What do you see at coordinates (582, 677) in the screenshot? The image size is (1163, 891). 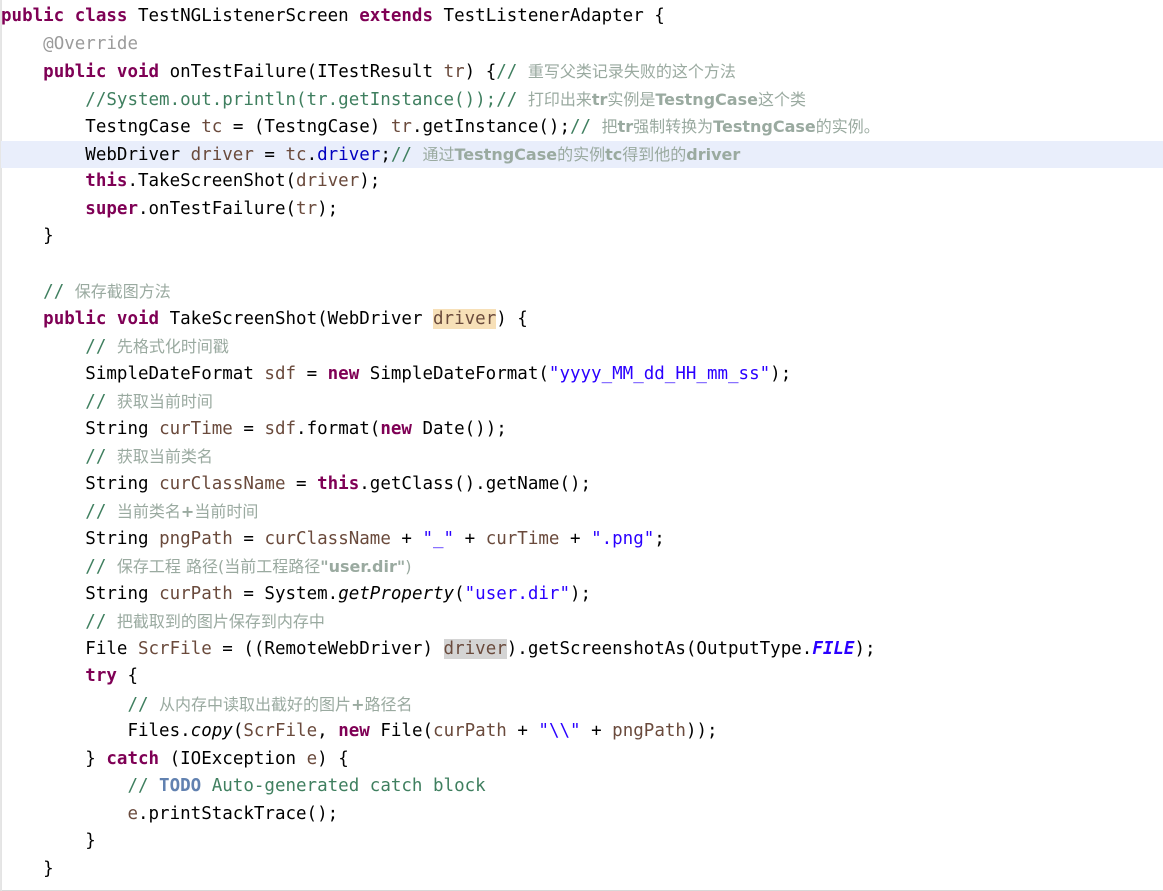 I see `code-line: try {` at bounding box center [582, 677].